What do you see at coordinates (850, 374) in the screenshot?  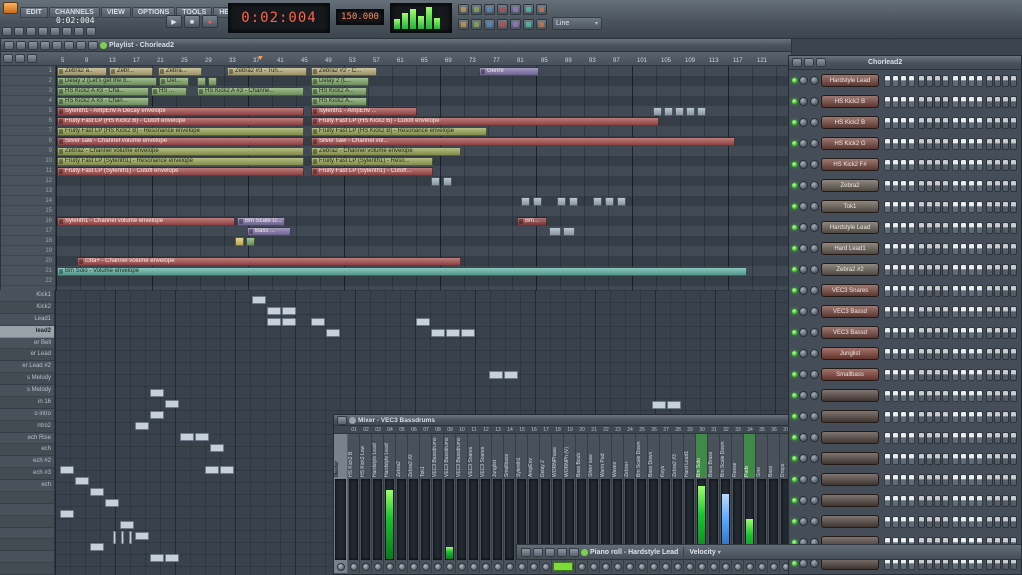 I see `channel-button: Smallbass` at bounding box center [850, 374].